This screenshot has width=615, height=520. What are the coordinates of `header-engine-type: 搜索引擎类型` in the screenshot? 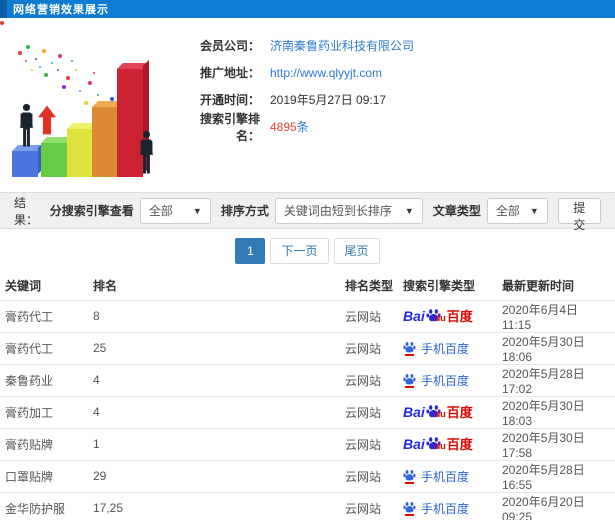 It's located at (439, 286).